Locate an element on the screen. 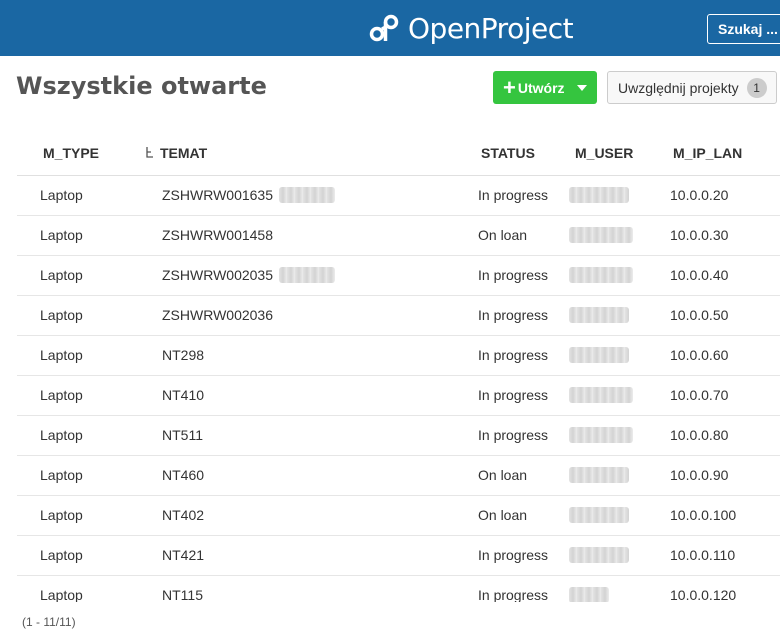 The height and width of the screenshot is (633, 780). cell-subject: NT460 is located at coordinates (183, 475).